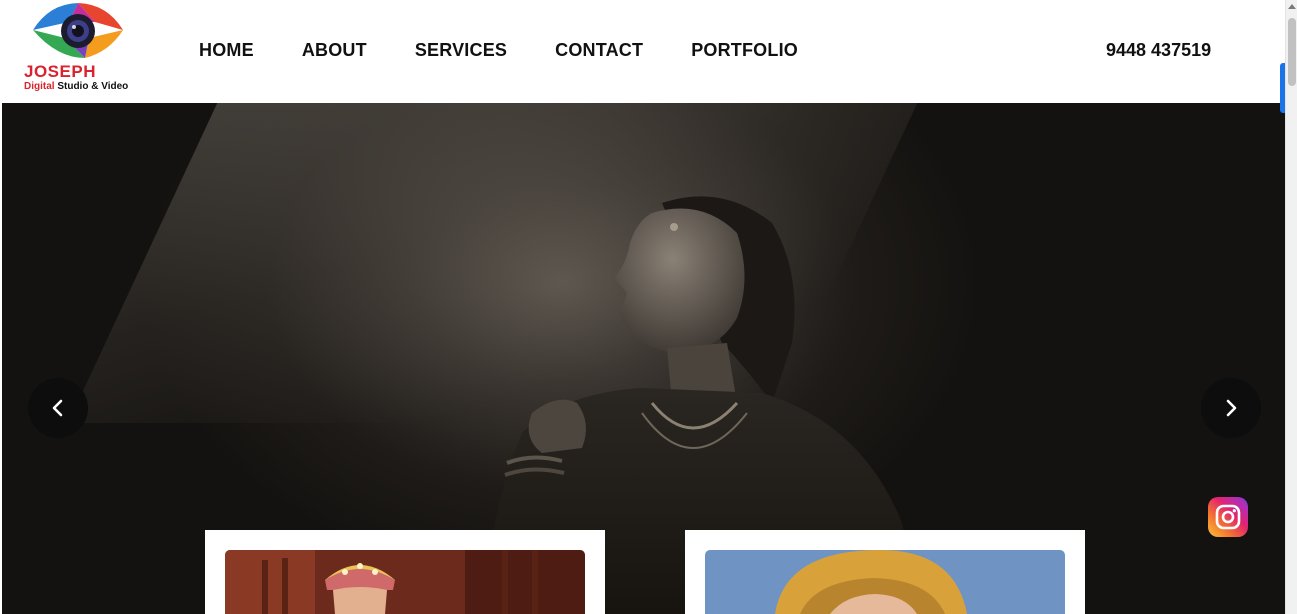 The image size is (1297, 614). I want to click on scroll-up-arrow-icon, so click(1292, 6).